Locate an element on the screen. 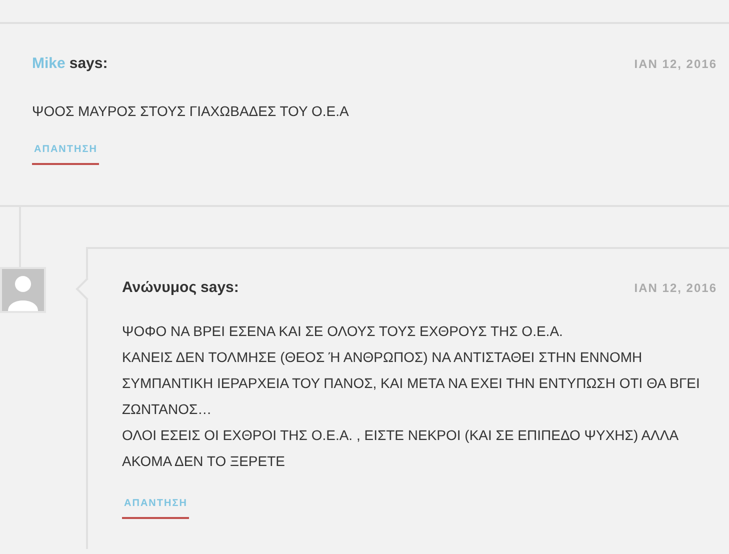 The image size is (729, 554). comment-text: ΨΟΟΣ ΜΑΥΡΟΣ ΣΤΟΥΣ ΓΙΑΧΩΒΑΔΕΣ ΤΟΥ Ο.Ε.Α is located at coordinates (191, 111).